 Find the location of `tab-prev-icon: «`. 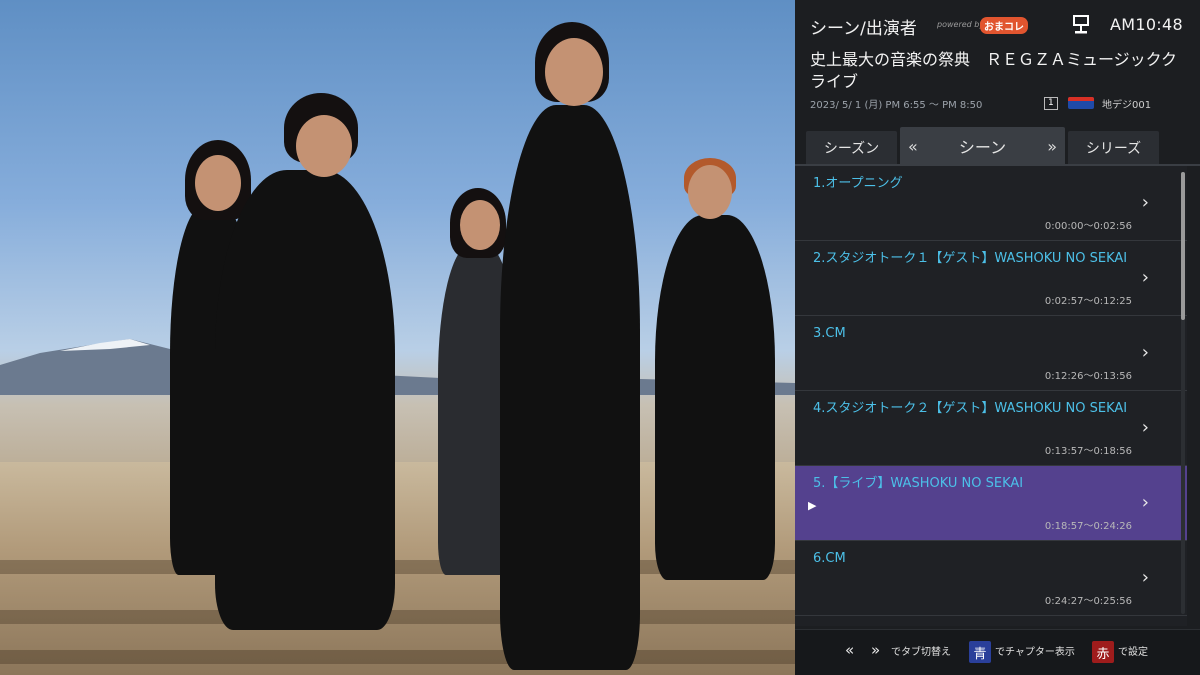

tab-prev-icon: « is located at coordinates (913, 146).